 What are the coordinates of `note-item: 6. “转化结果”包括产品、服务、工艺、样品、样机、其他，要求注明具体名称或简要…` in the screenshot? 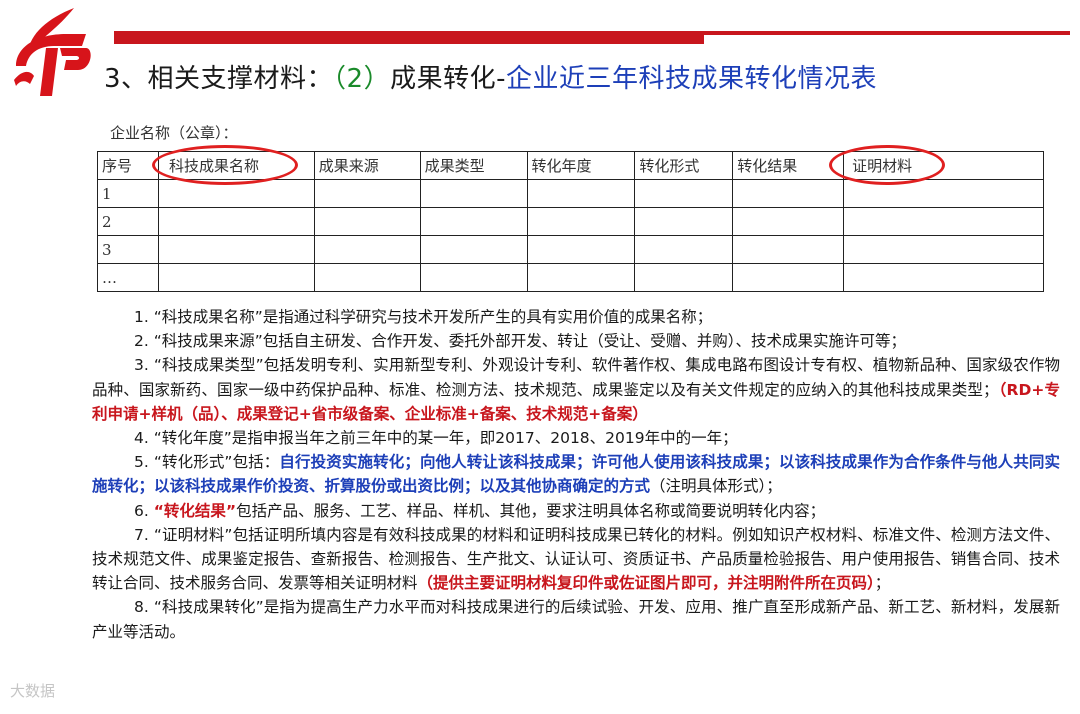 It's located at (480, 510).